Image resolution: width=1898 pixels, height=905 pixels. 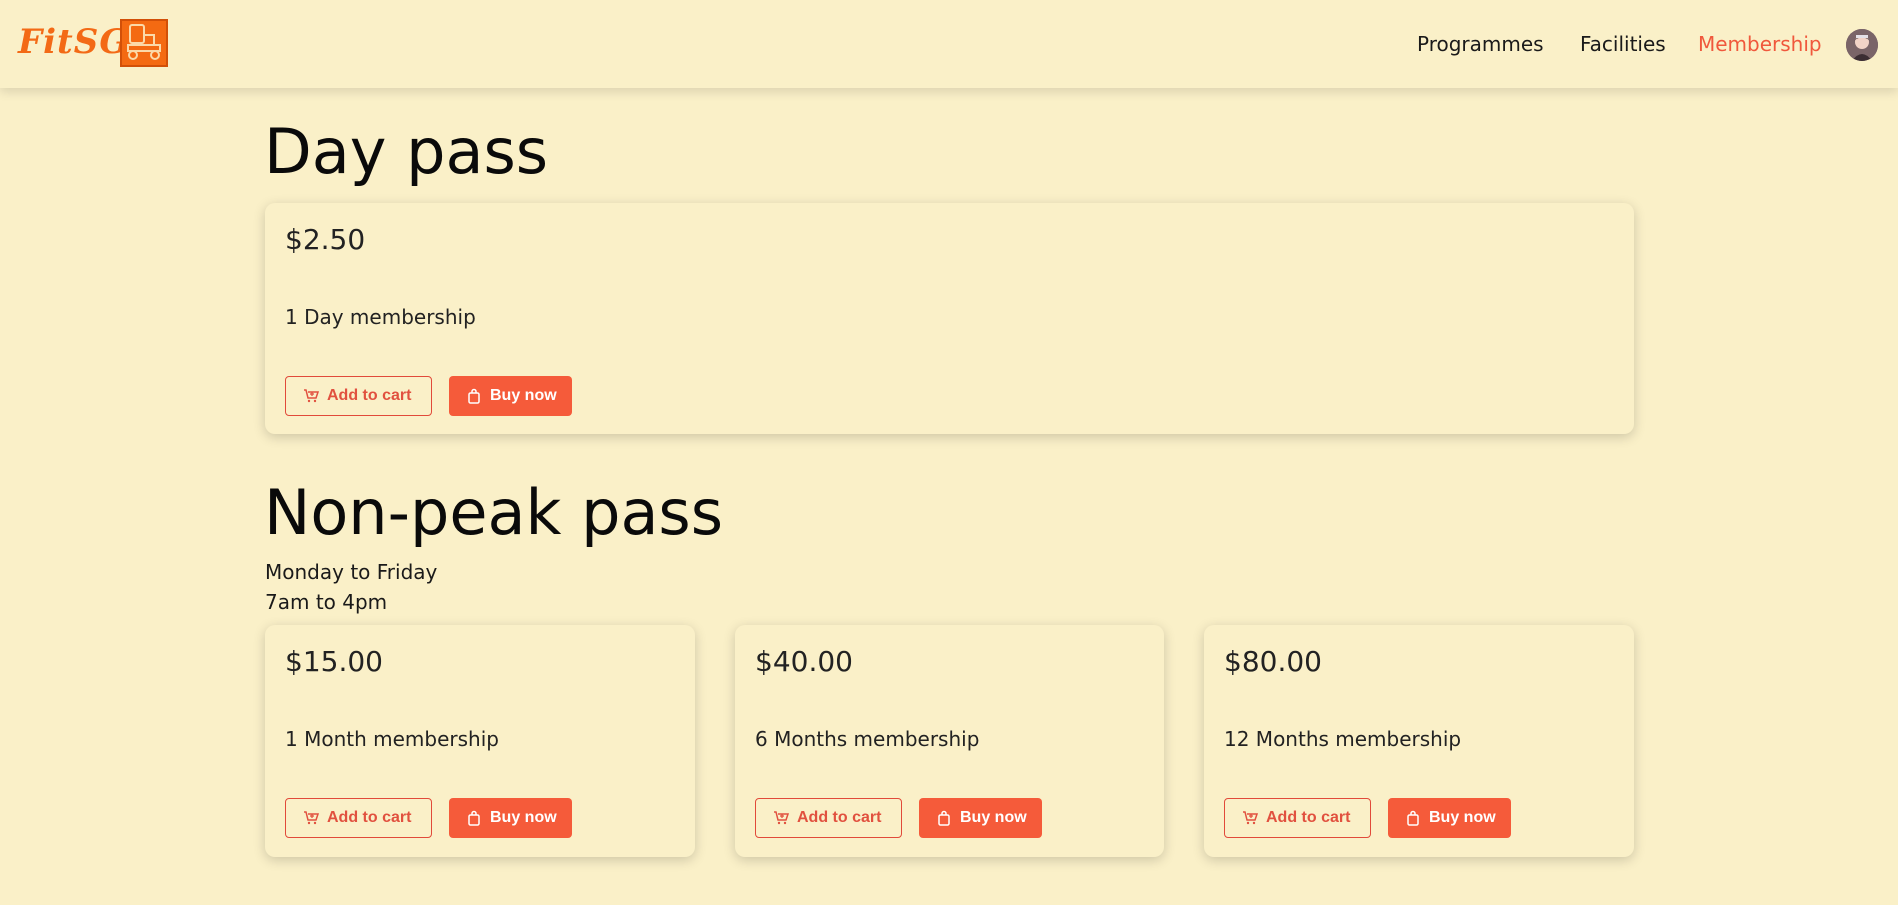 I want to click on card-description: 6 Months membership, so click(x=867, y=739).